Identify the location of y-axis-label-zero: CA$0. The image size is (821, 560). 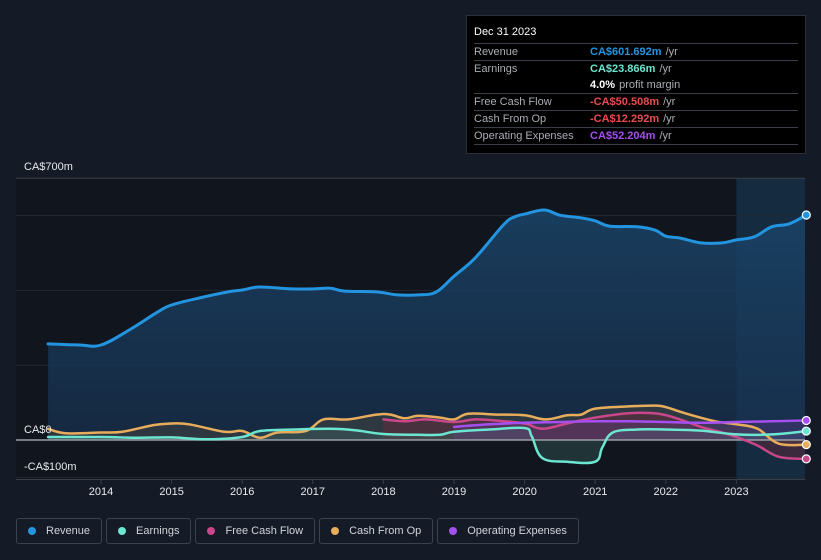
(38, 430).